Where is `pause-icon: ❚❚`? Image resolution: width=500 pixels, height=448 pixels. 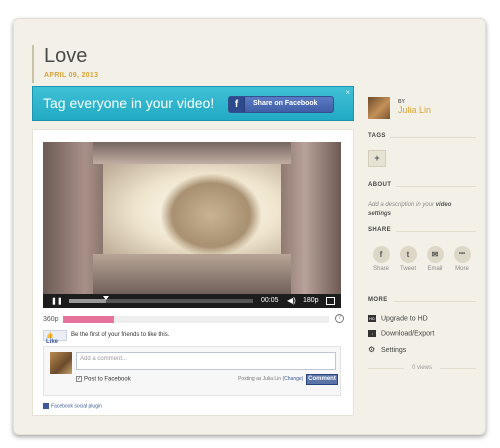 pause-icon: ❚❚ is located at coordinates (57, 301).